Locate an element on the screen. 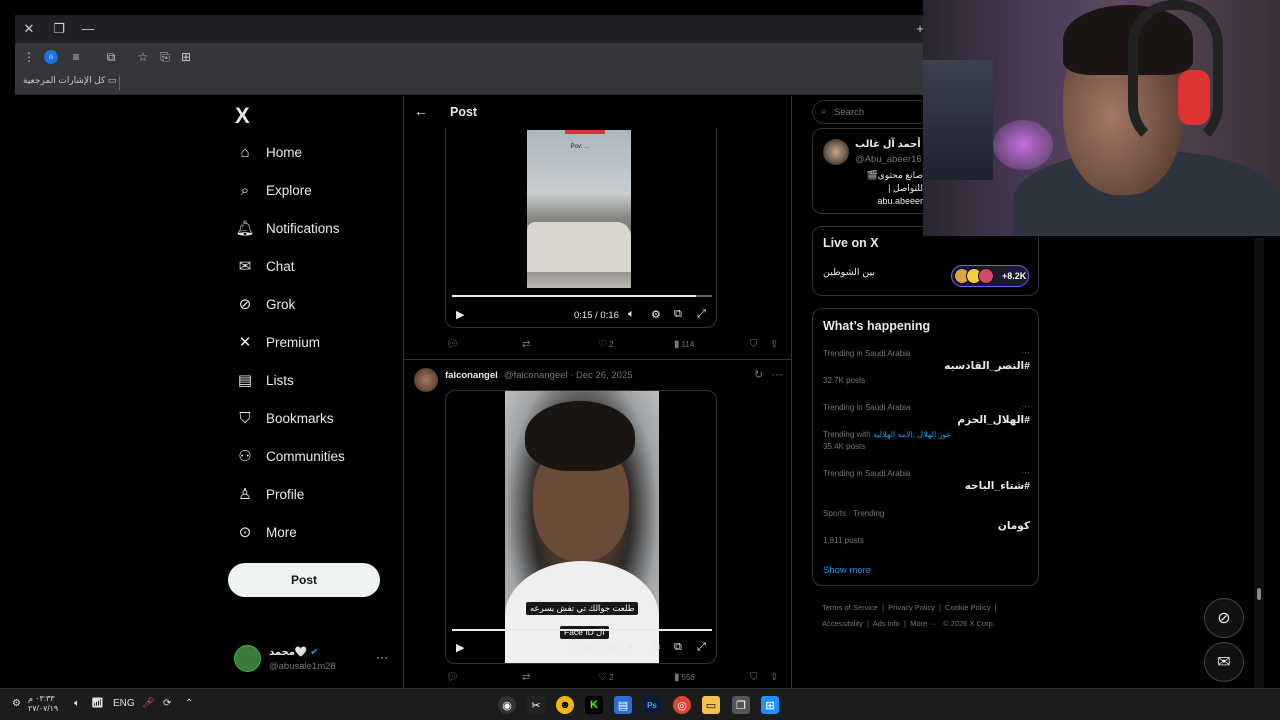 This screenshot has height=720, width=1280. footer-link-ads: Ads info is located at coordinates (886, 623).